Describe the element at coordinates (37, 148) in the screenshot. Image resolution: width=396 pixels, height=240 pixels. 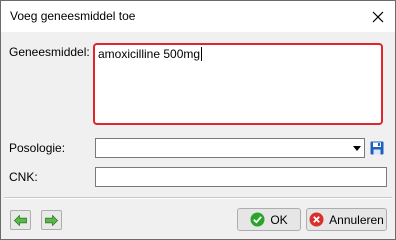
I see `dosage-label: Posologie:` at that location.